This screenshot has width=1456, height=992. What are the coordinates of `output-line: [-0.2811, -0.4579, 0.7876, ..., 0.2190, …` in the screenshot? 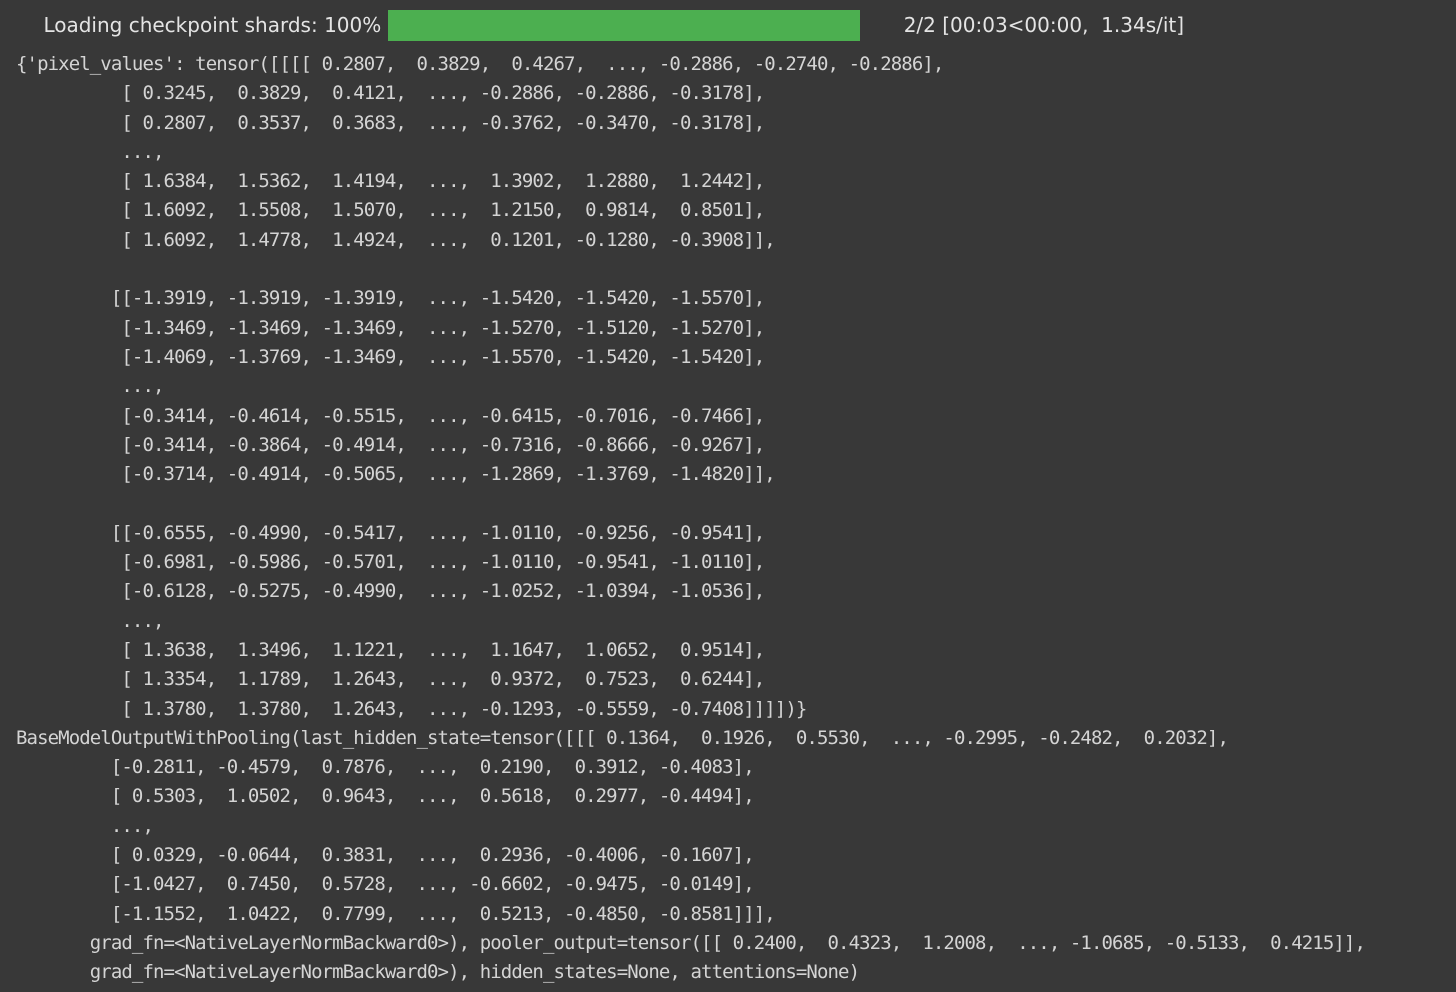 It's located at (385, 767).